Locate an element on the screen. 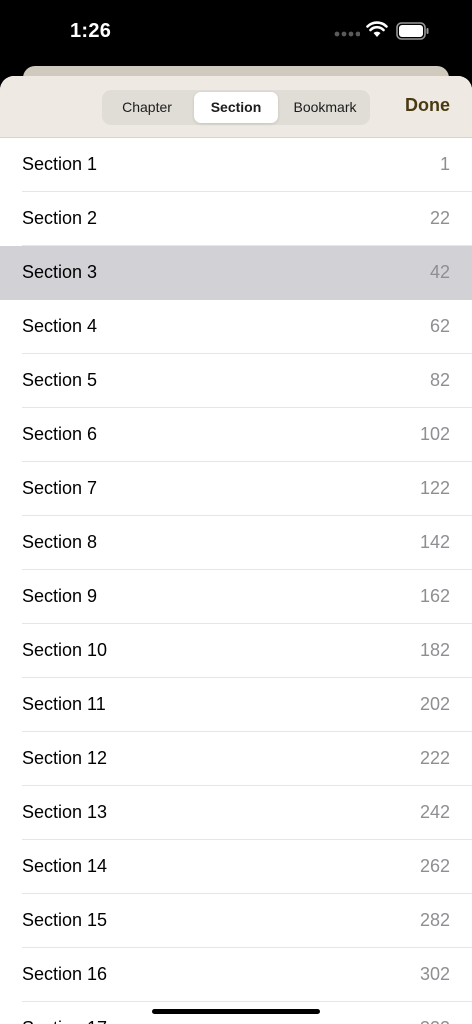  tab-section: Section is located at coordinates (236, 107).